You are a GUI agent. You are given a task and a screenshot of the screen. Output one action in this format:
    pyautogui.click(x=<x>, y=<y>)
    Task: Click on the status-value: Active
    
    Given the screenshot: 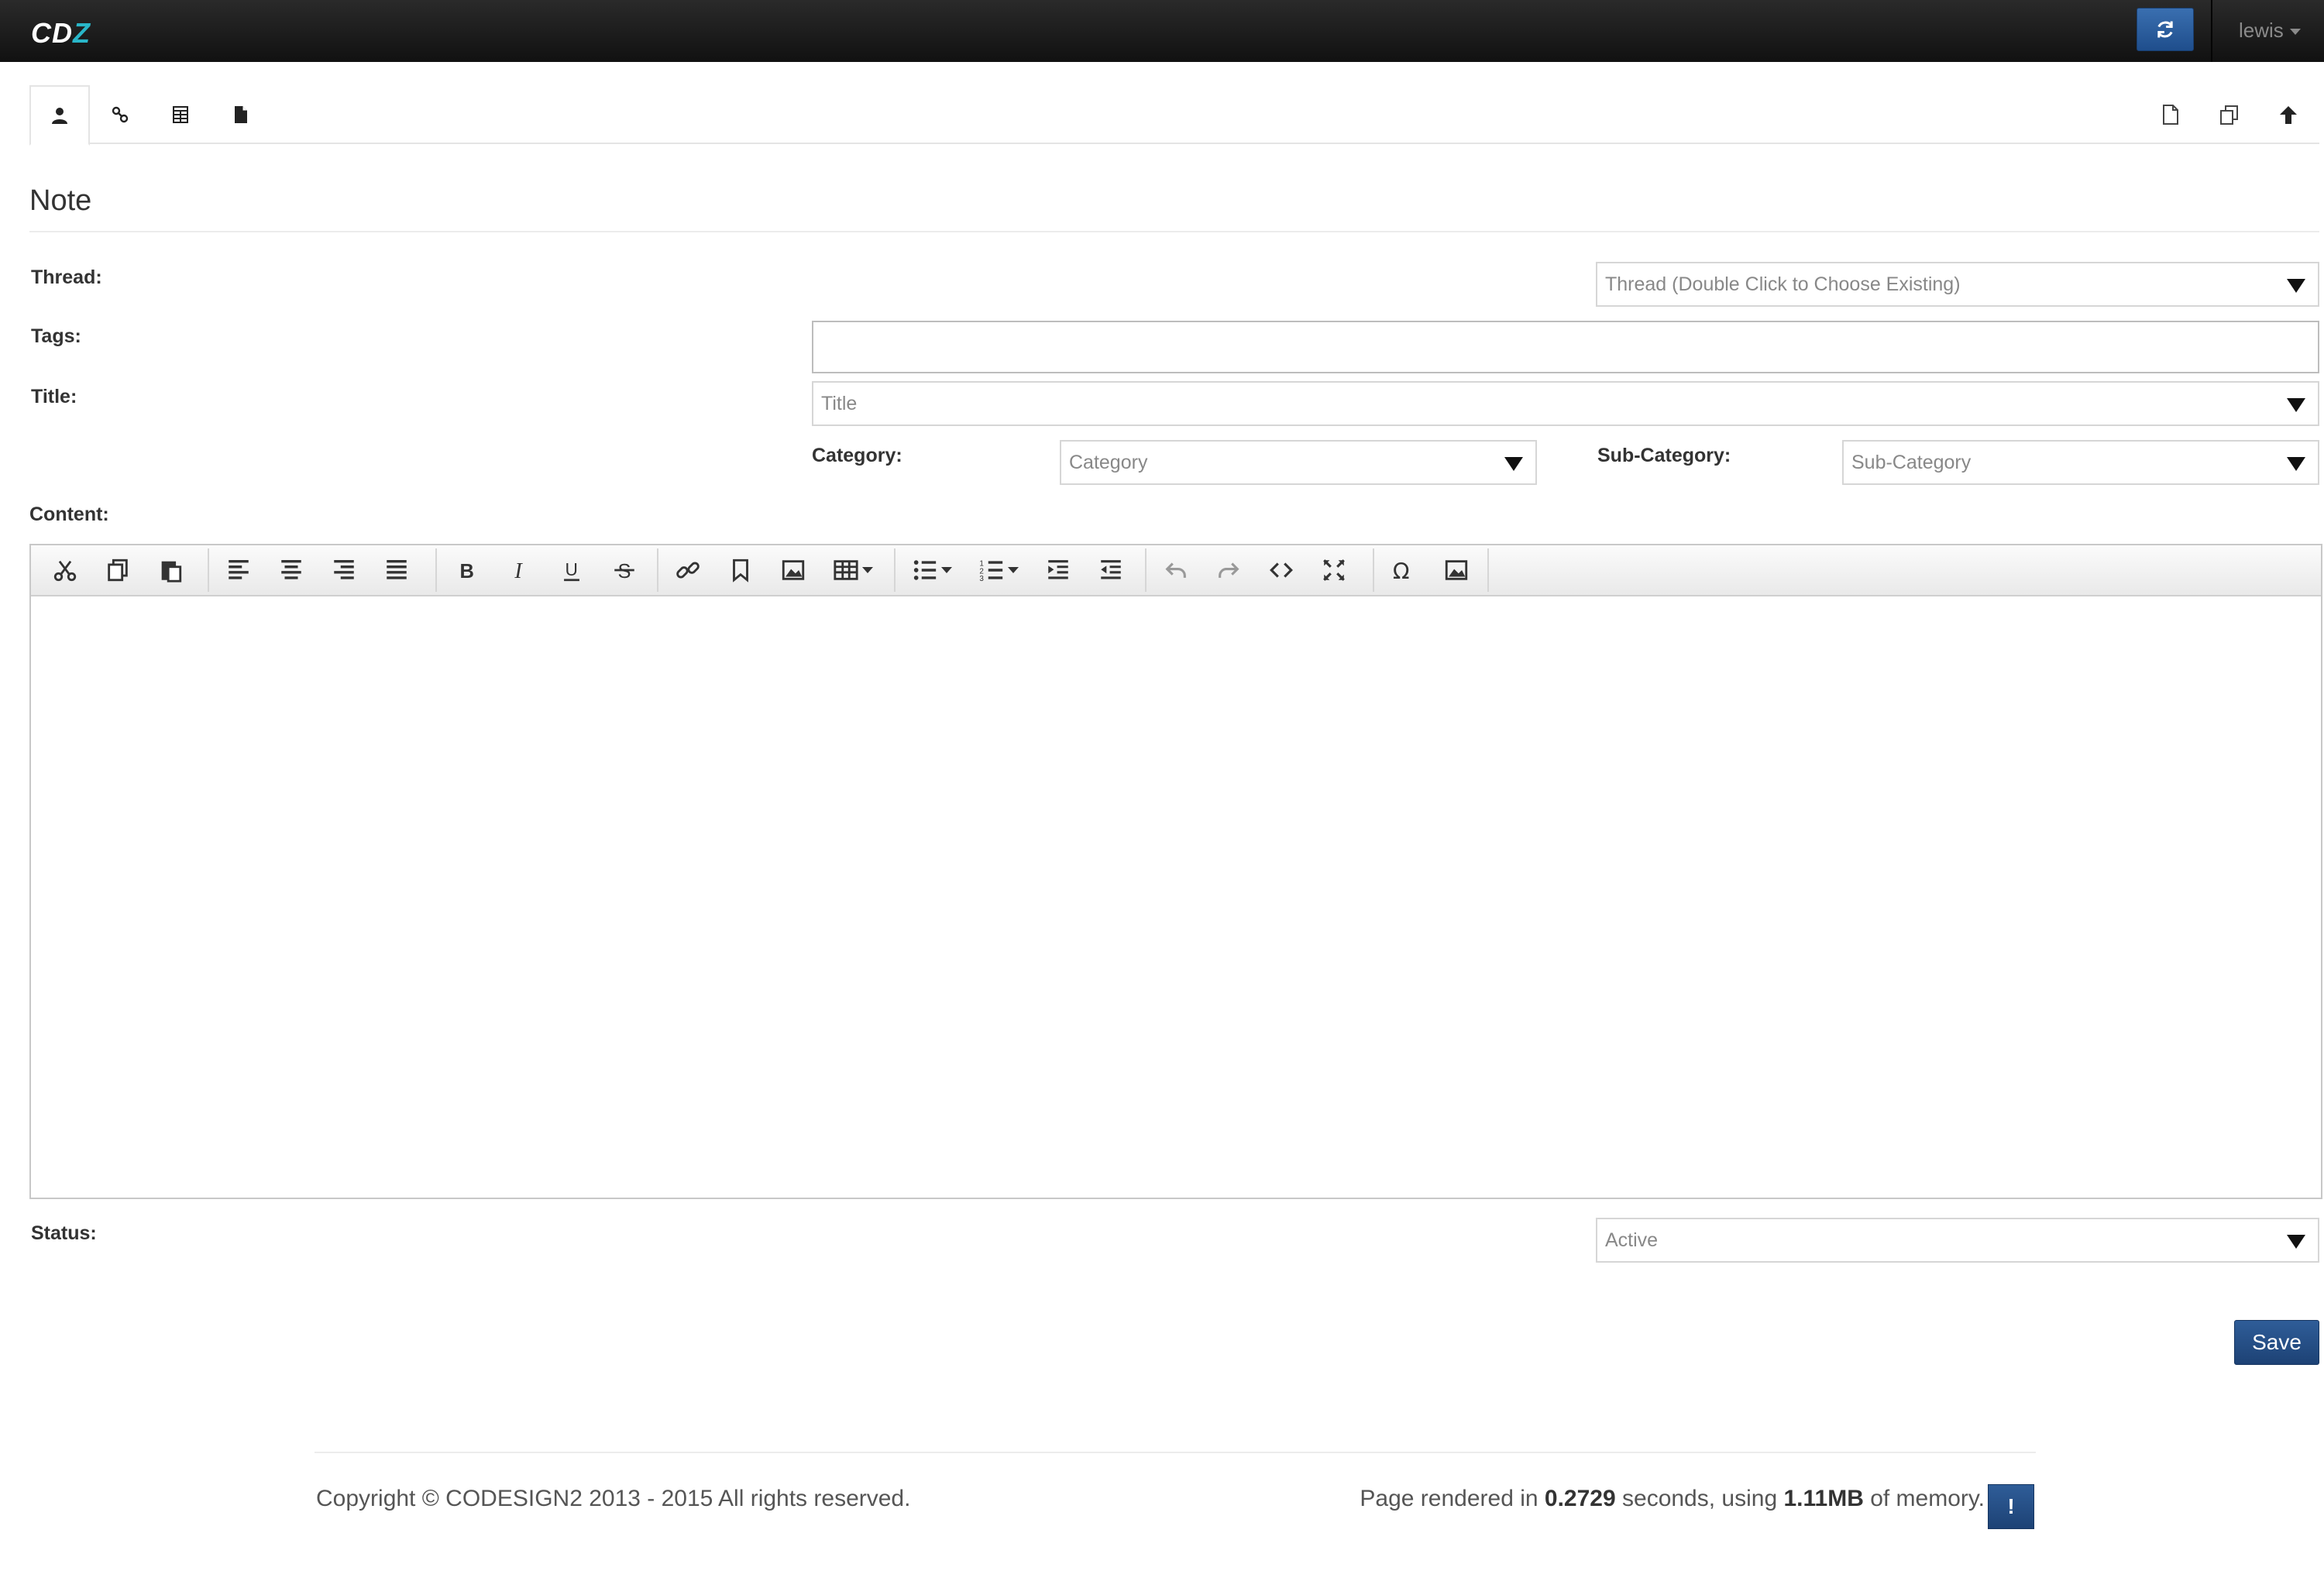 What is the action you would take?
    pyautogui.click(x=1632, y=1240)
    